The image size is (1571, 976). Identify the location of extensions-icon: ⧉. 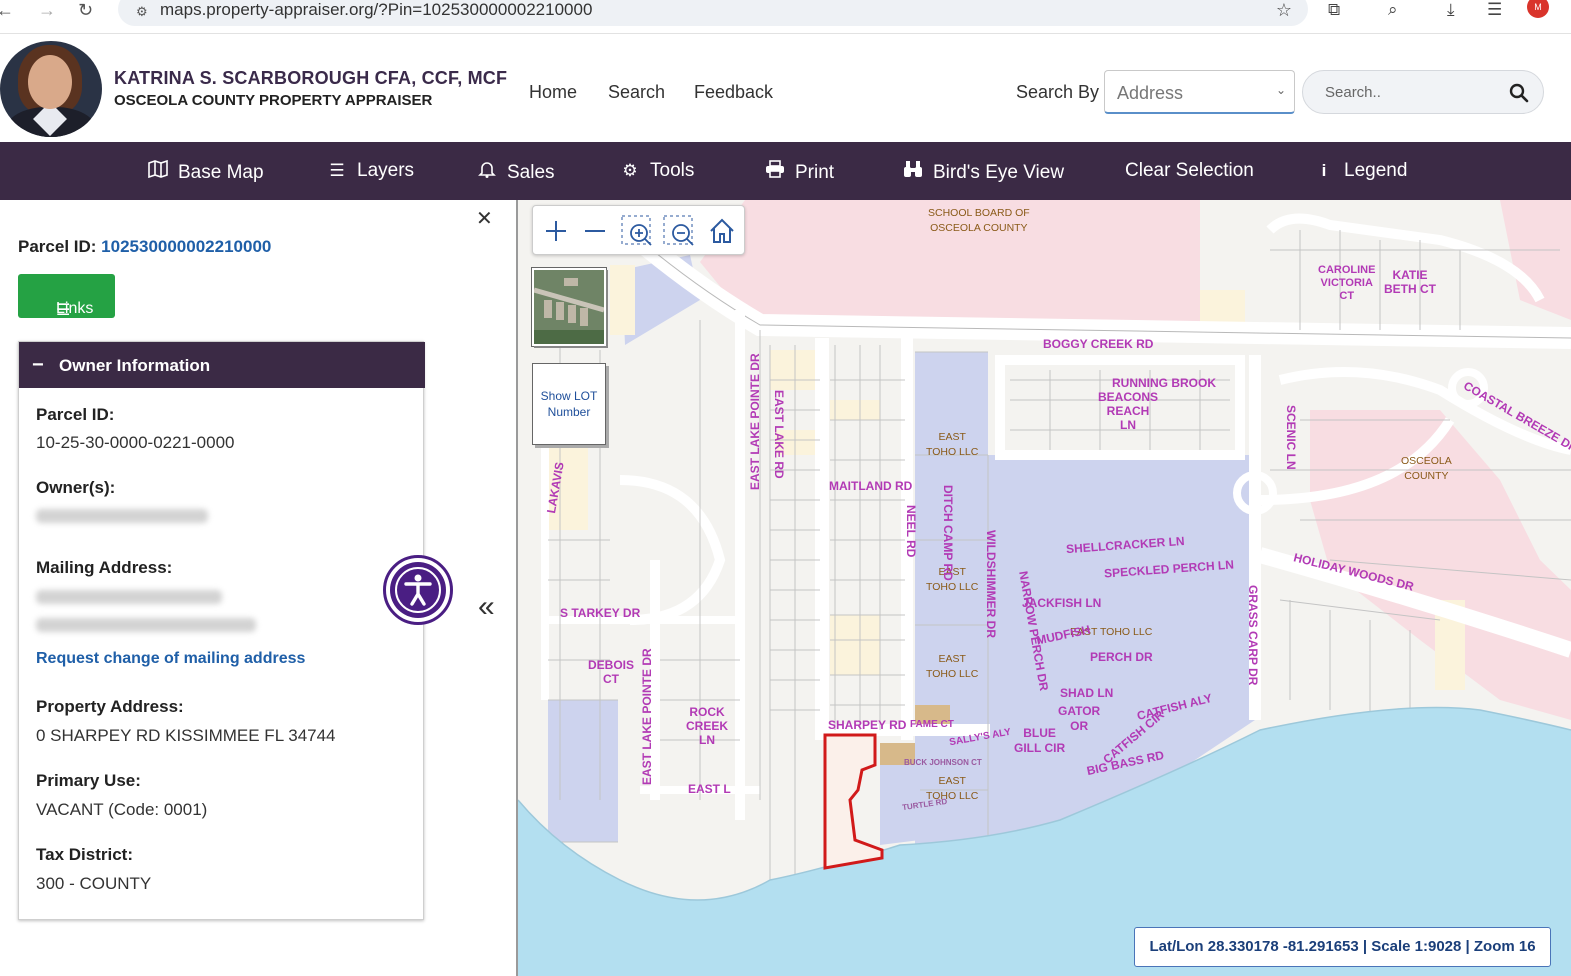
(1334, 10).